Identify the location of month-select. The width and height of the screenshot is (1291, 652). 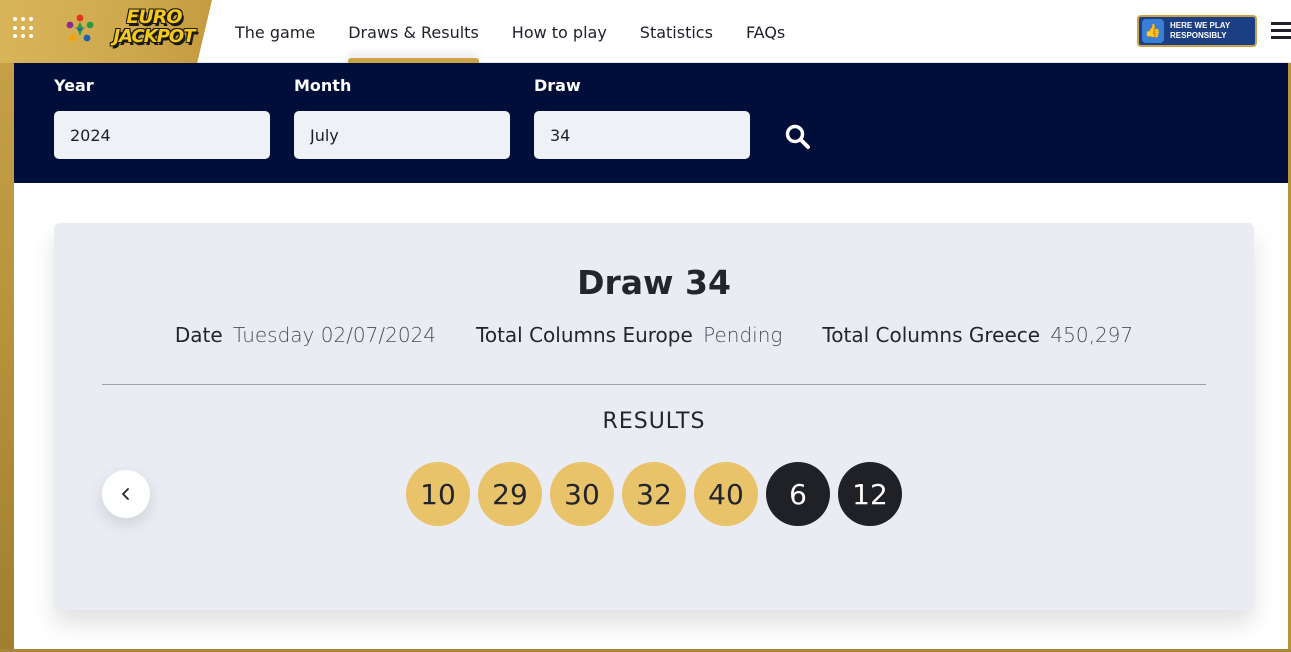
(402, 135).